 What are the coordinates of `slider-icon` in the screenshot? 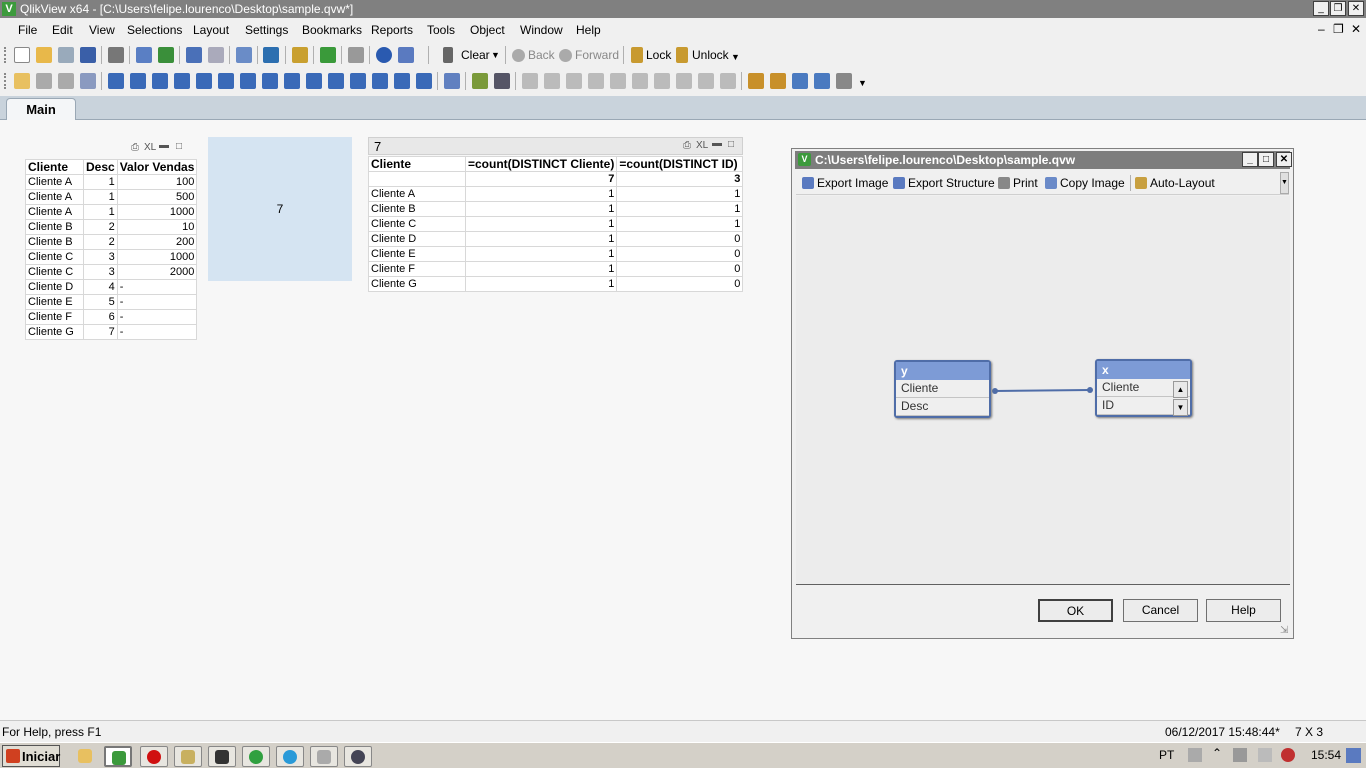 It's located at (336, 81).